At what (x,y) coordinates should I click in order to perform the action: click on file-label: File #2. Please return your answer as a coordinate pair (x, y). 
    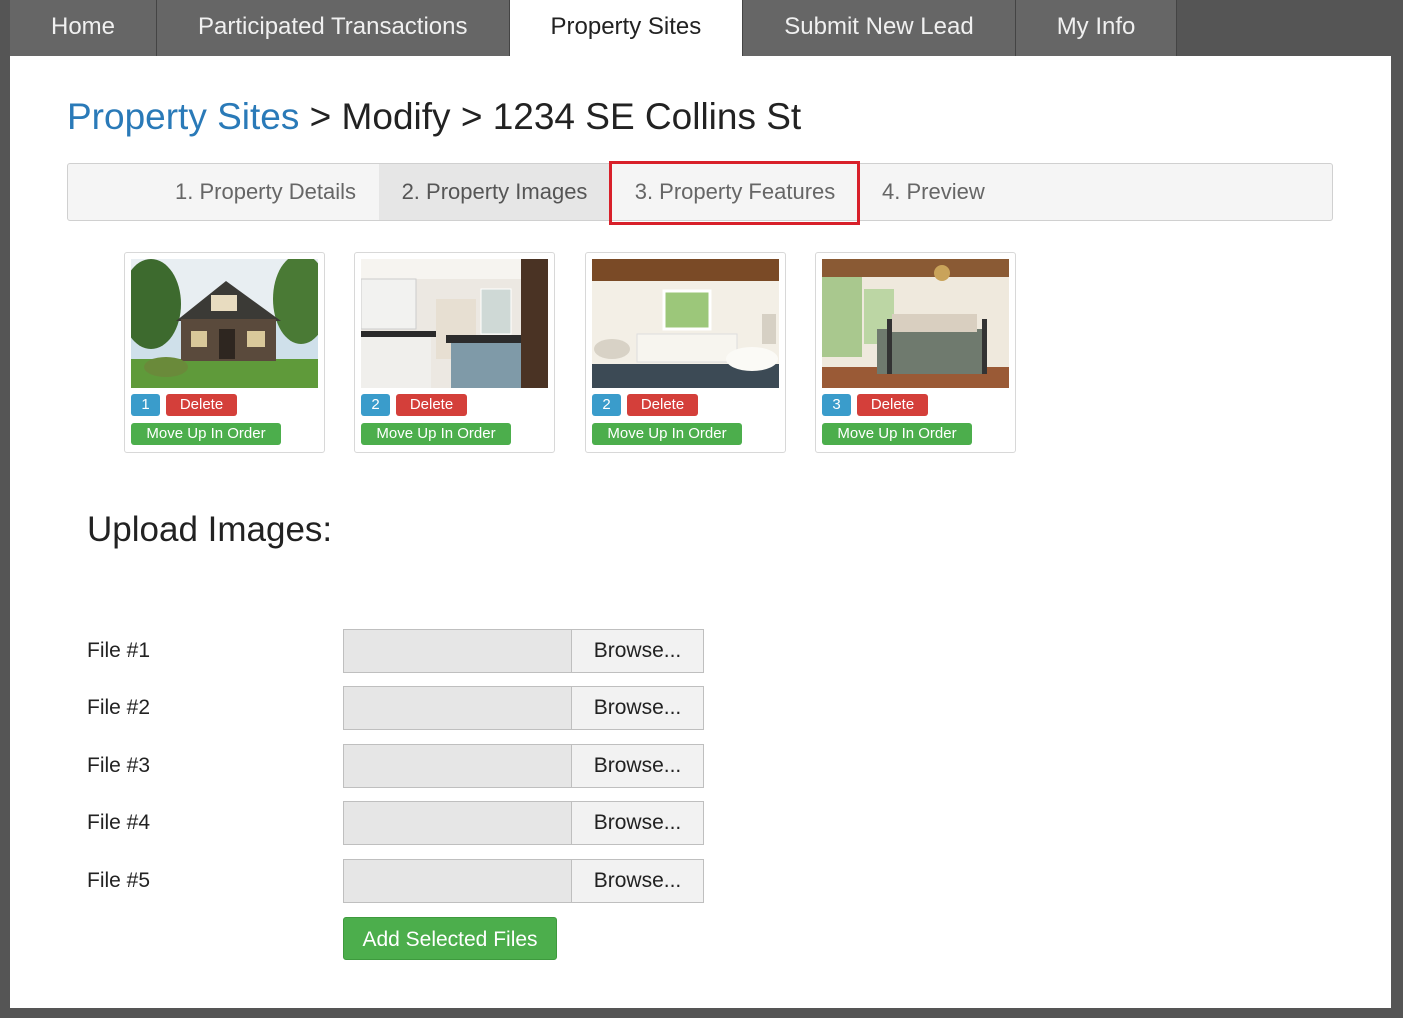
    Looking at the image, I should click on (119, 707).